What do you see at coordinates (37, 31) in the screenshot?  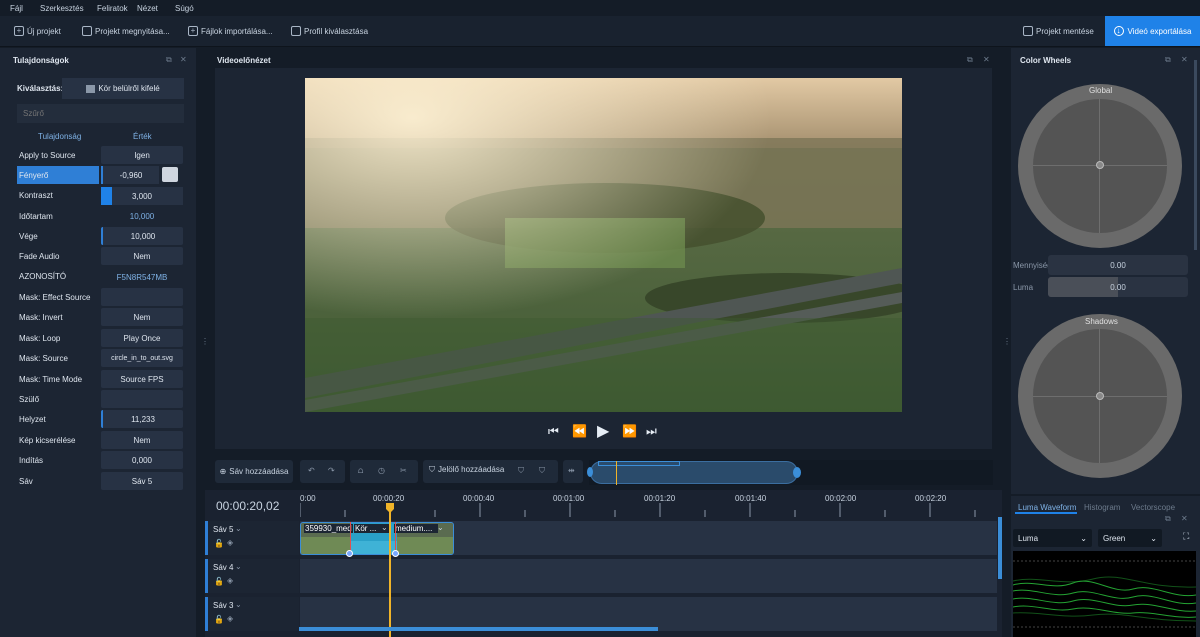 I see `new-project-button: + Új projekt` at bounding box center [37, 31].